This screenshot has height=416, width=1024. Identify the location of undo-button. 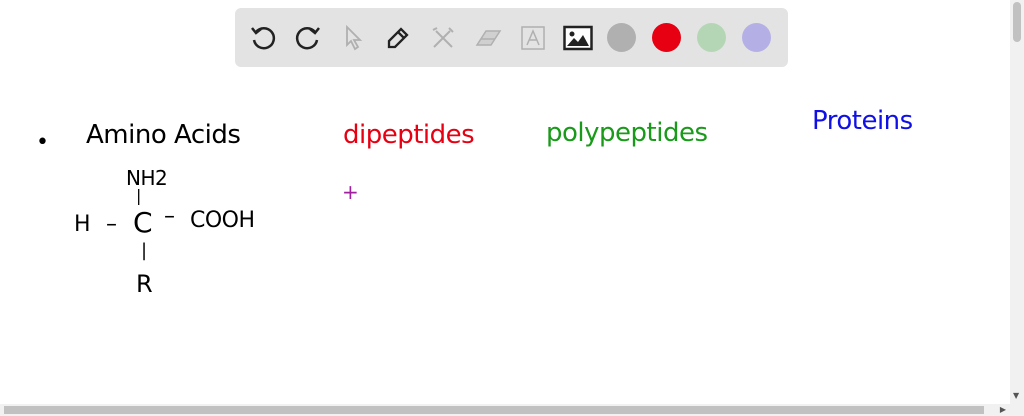
(263, 38).